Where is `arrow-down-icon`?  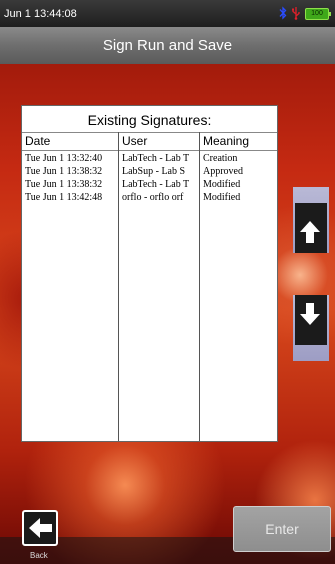
arrow-down-icon is located at coordinates (310, 314).